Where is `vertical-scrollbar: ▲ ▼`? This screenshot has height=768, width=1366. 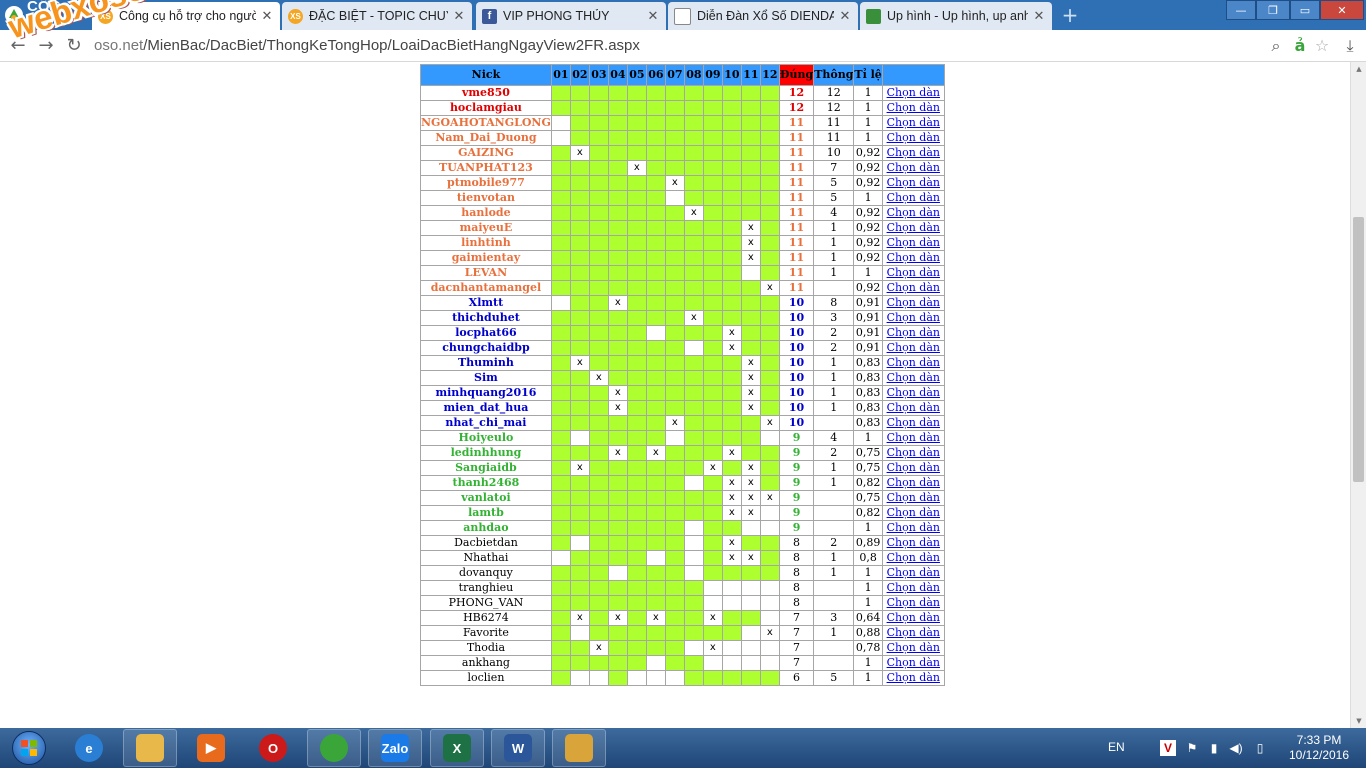
vertical-scrollbar: ▲ ▼ is located at coordinates (1358, 395).